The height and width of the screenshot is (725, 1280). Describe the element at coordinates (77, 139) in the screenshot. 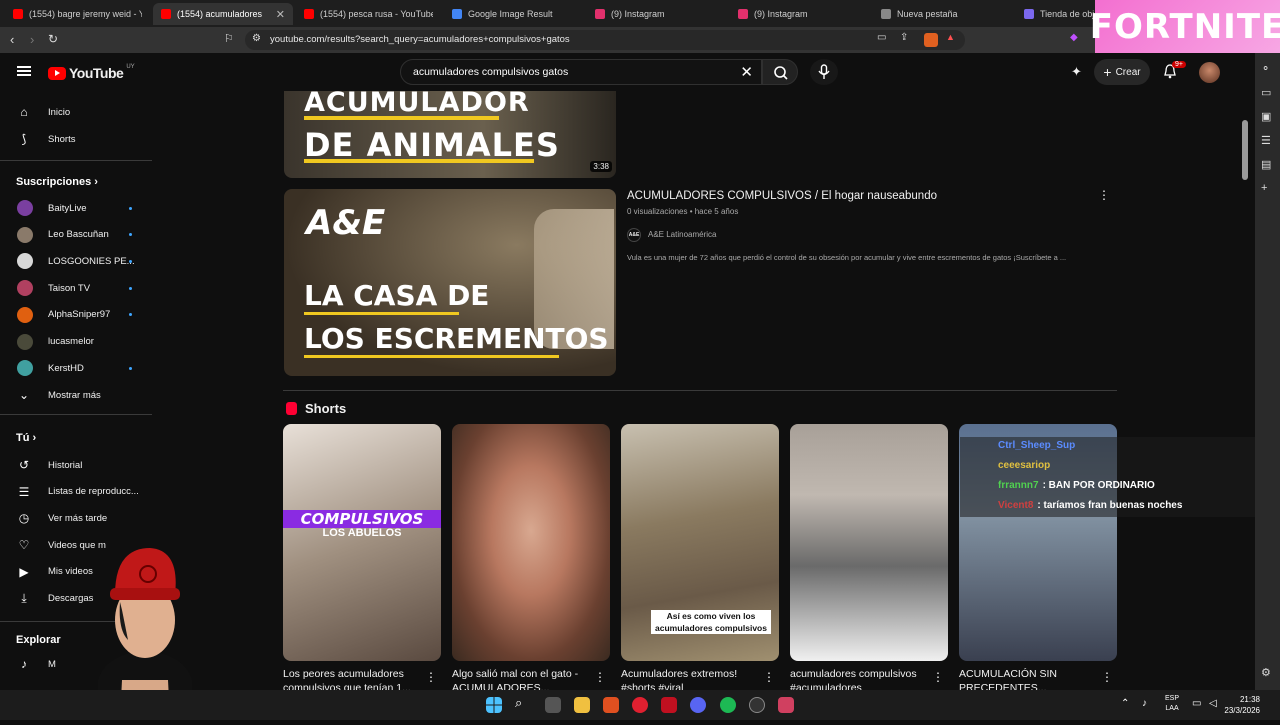

I see `sidebar-item-shorts: ⟆ Shorts` at that location.